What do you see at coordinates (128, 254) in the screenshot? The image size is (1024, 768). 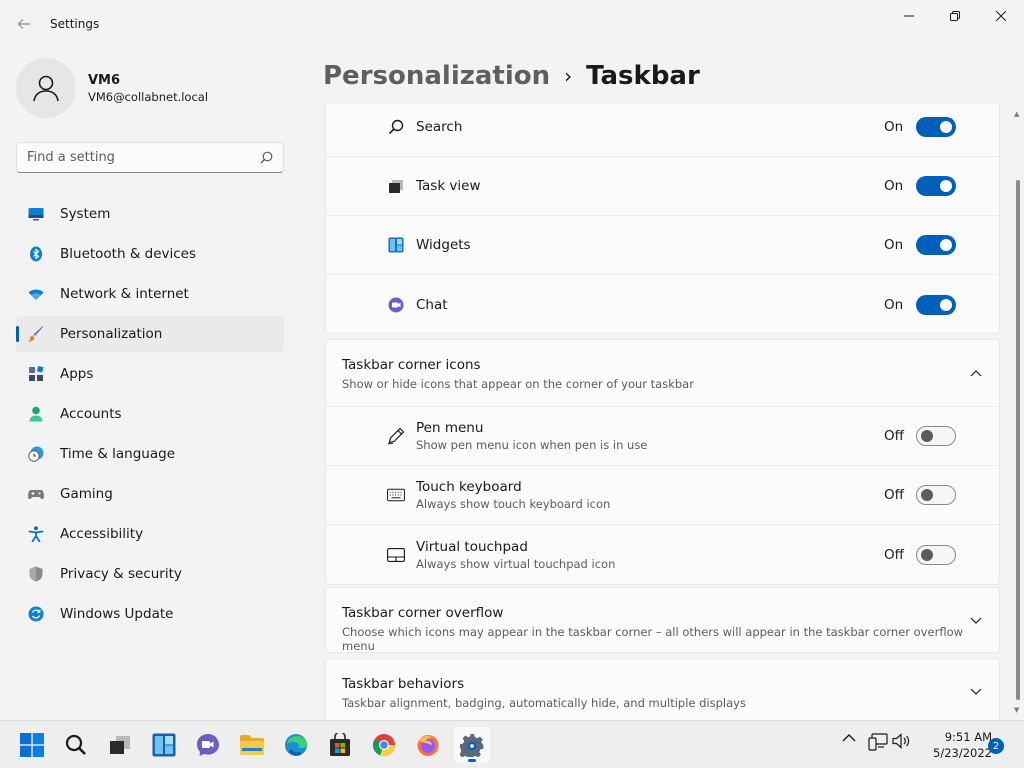 I see `sidebar-item-label: Bluetooth & devices` at bounding box center [128, 254].